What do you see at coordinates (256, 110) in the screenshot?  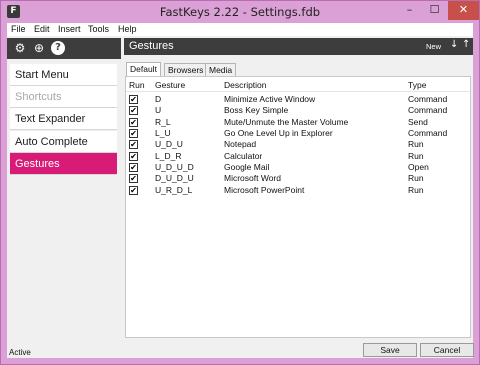 I see `description-cell: Boss Key Simple` at bounding box center [256, 110].